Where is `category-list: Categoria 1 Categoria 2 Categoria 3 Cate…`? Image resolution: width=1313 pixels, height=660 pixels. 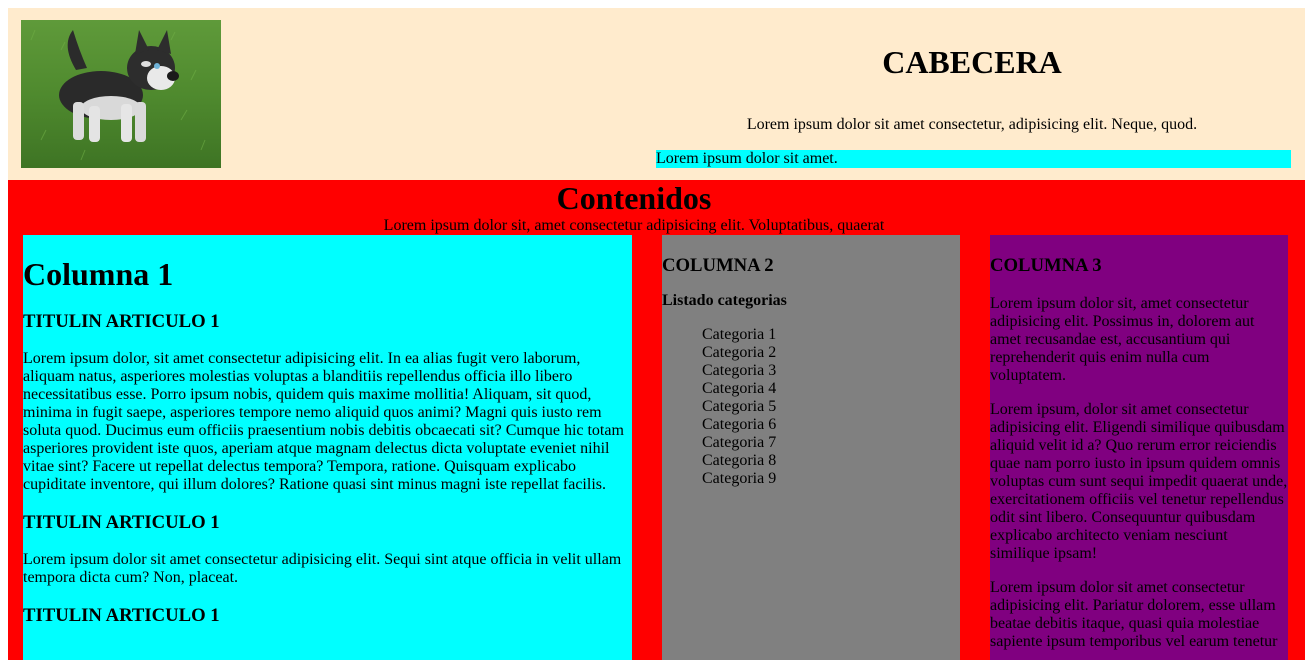 category-list: Categoria 1 Categoria 2 Categoria 3 Cate… is located at coordinates (811, 407).